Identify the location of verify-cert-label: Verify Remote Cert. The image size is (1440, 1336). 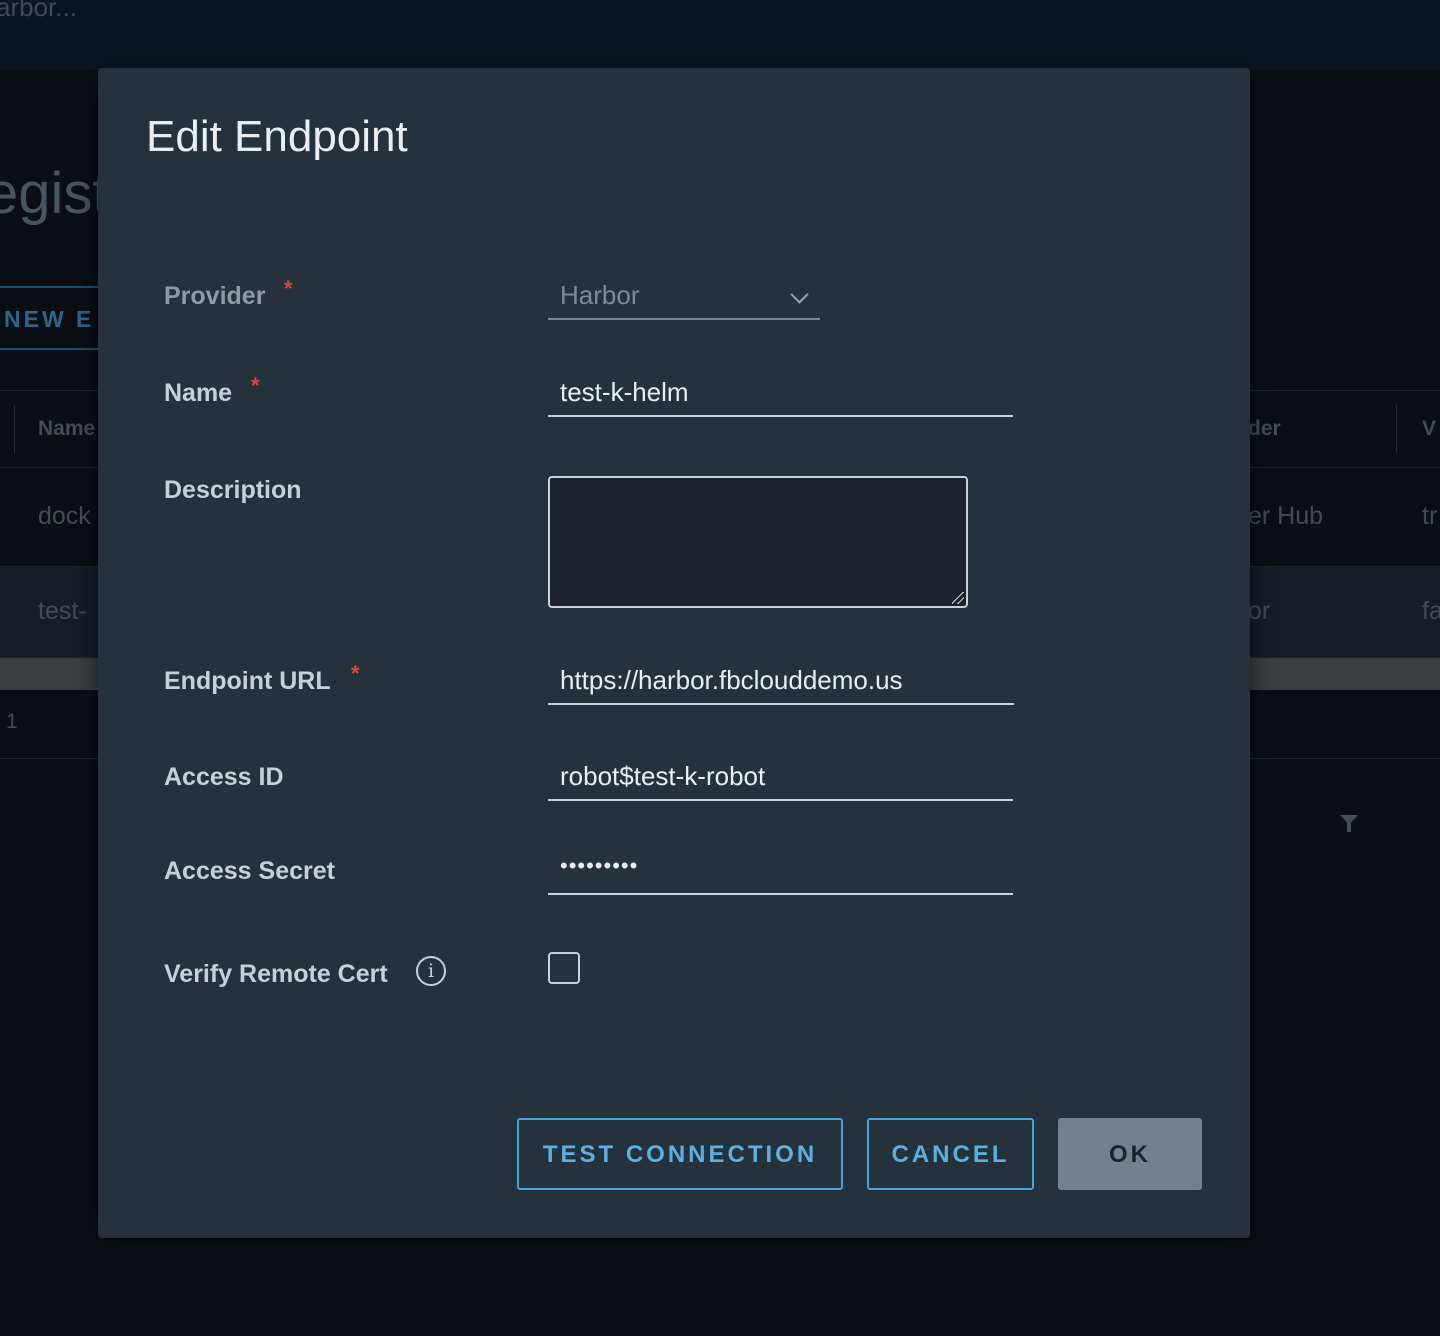
(276, 974).